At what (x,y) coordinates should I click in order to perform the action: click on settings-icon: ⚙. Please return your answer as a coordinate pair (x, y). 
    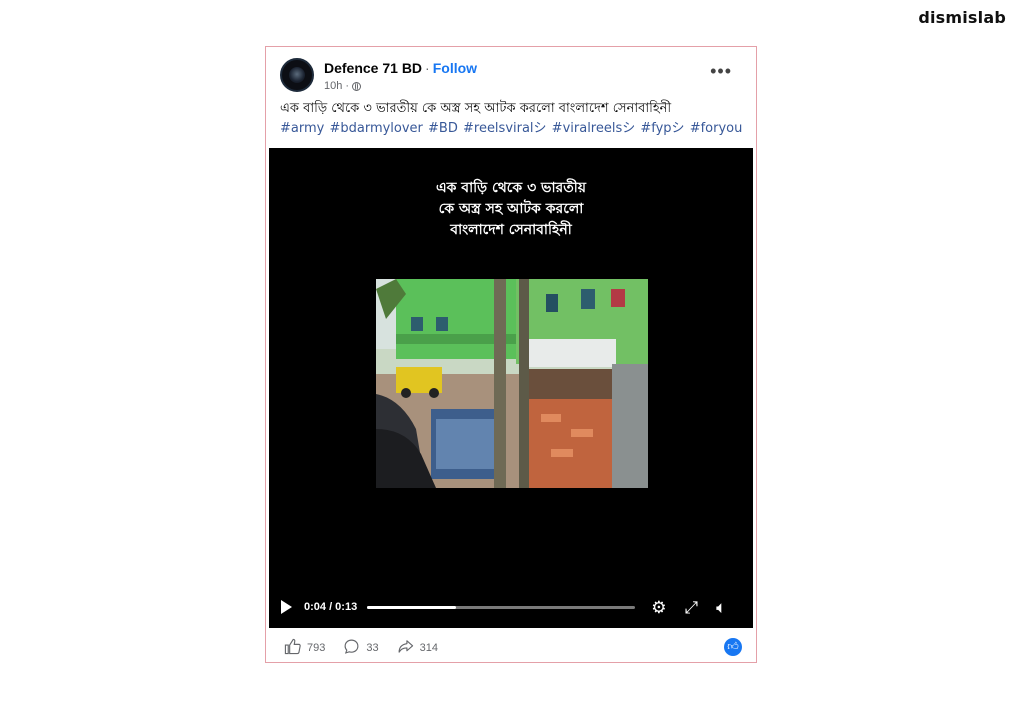
    Looking at the image, I should click on (658, 607).